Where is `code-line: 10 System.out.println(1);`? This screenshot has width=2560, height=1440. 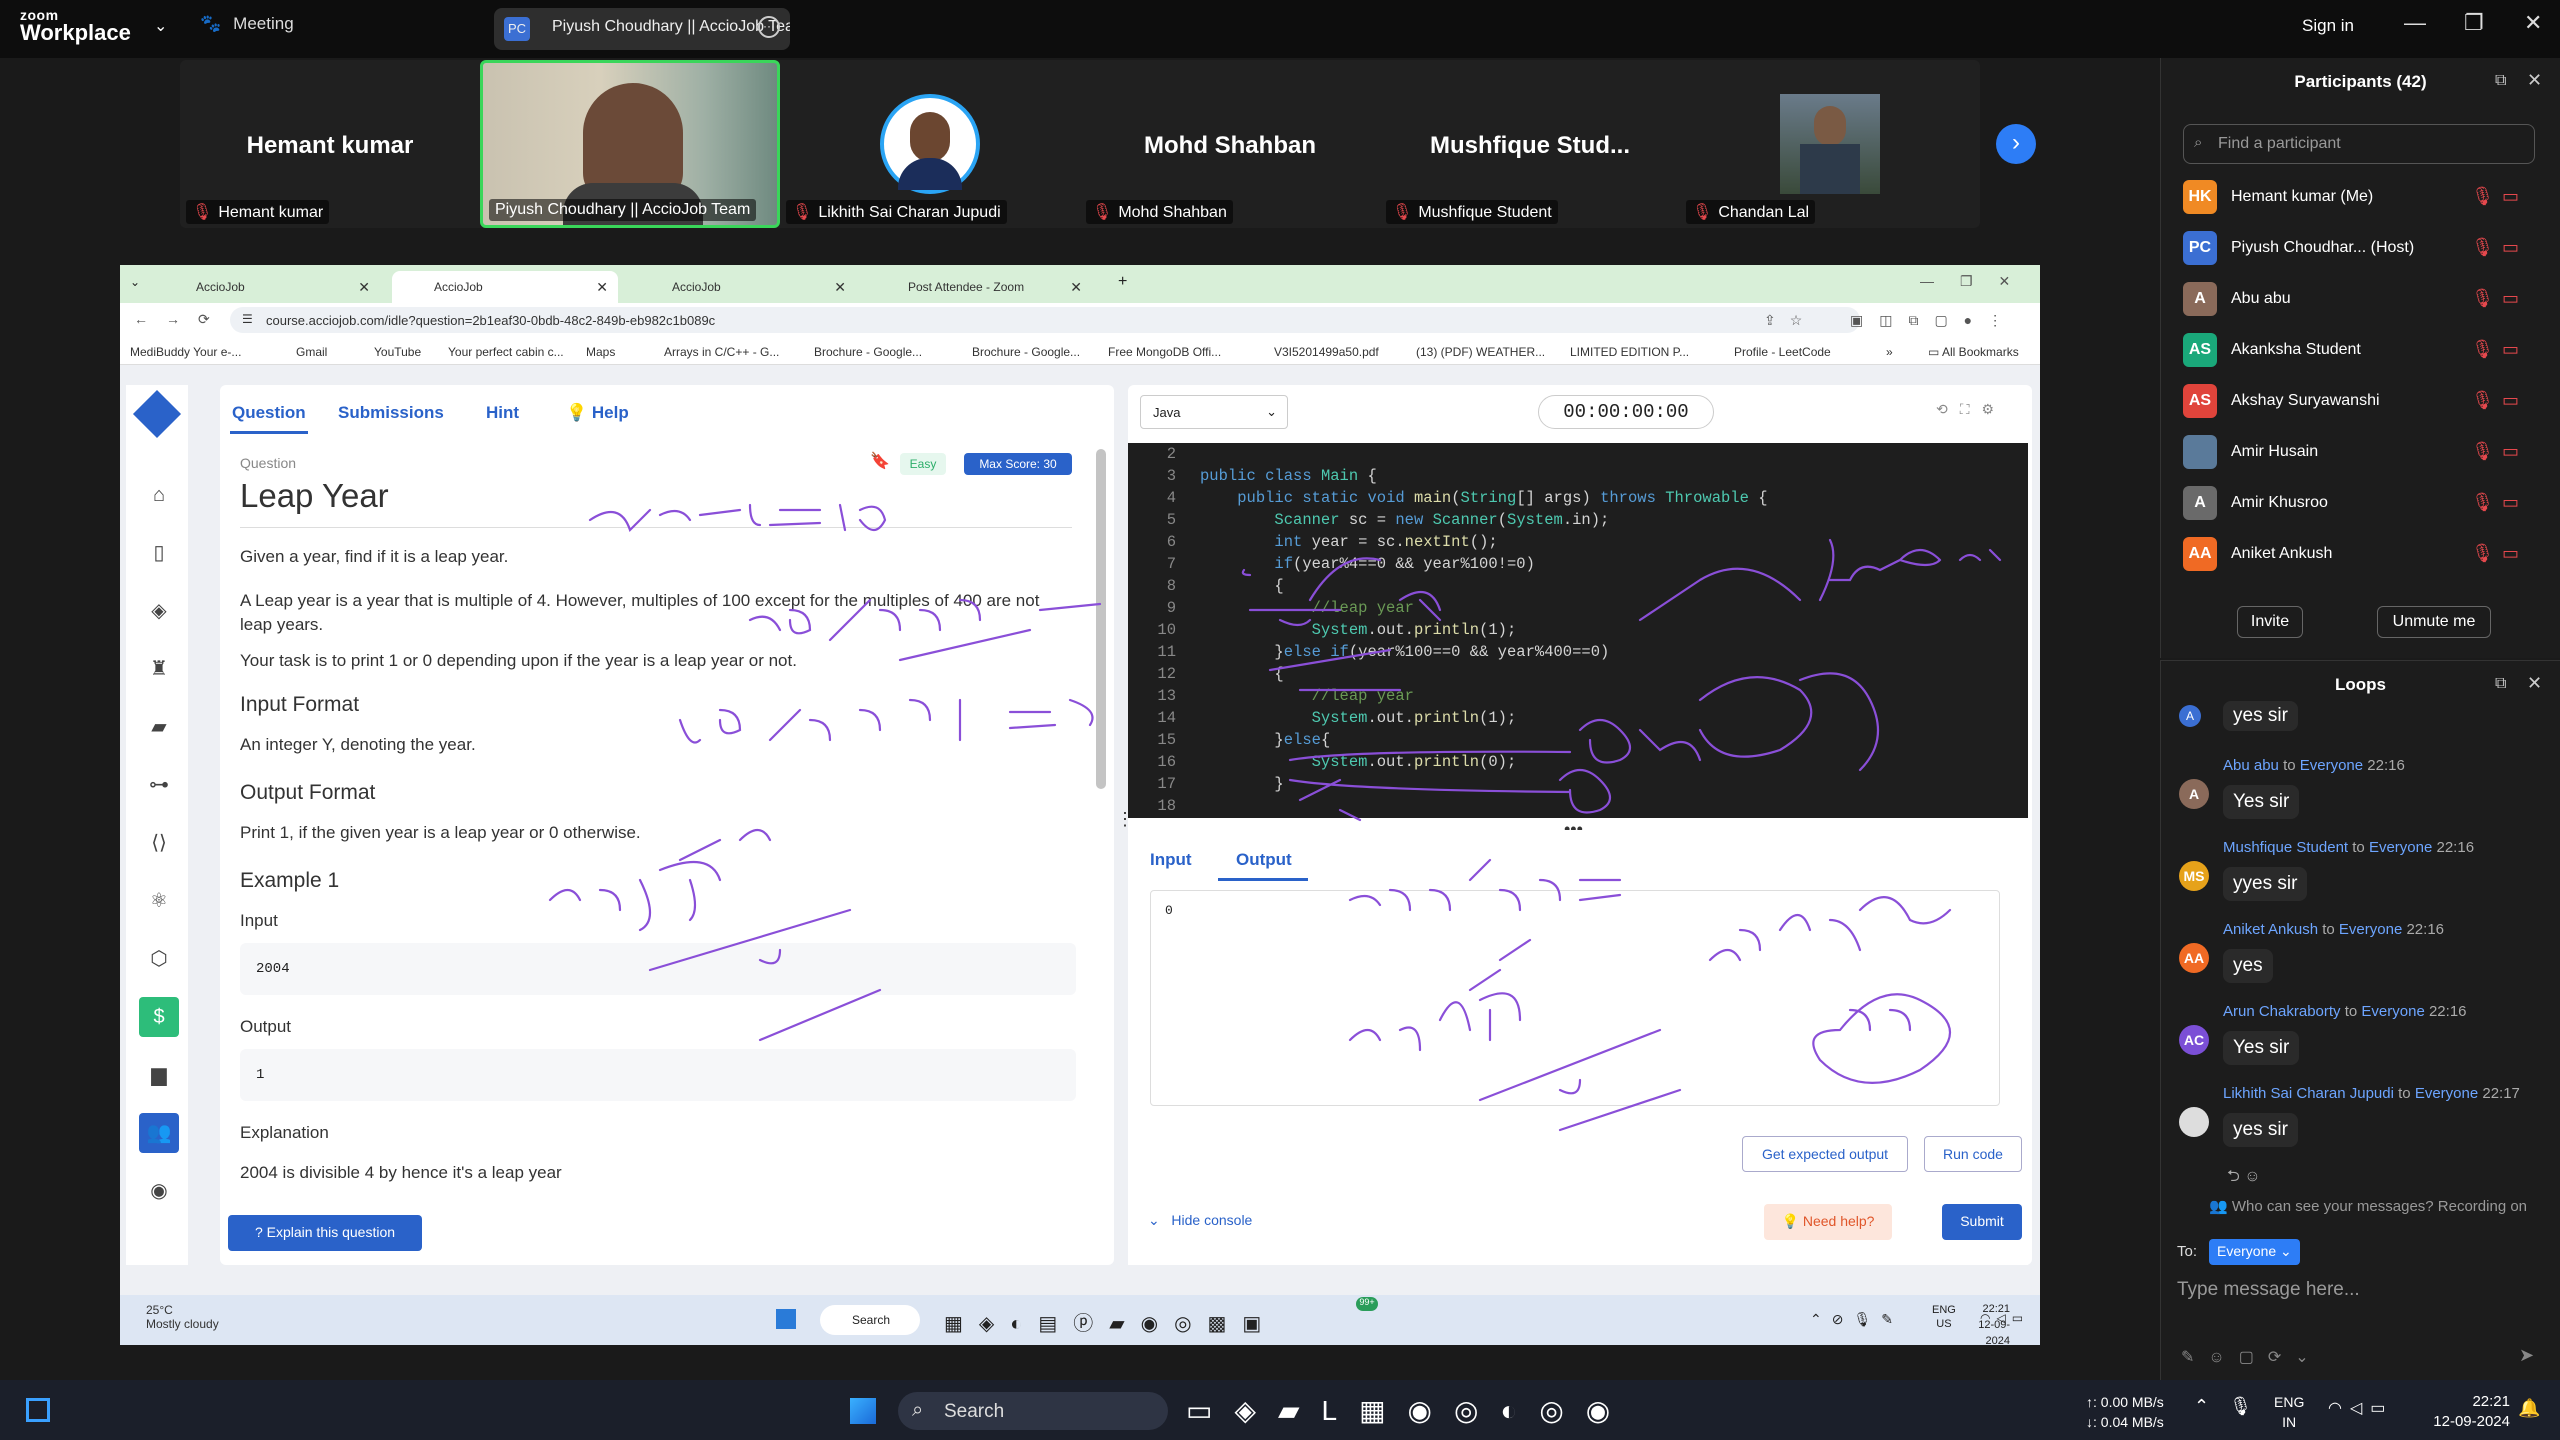
code-line: 10 System.out.println(1); is located at coordinates (1578, 632).